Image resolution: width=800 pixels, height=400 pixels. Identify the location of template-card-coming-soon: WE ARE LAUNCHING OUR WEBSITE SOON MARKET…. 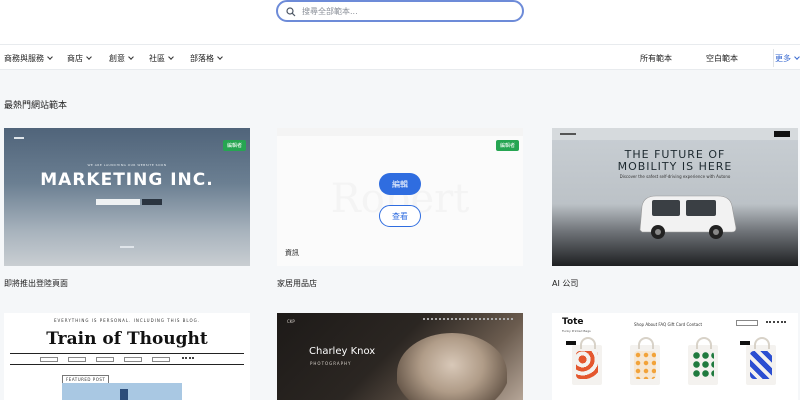
(127, 197).